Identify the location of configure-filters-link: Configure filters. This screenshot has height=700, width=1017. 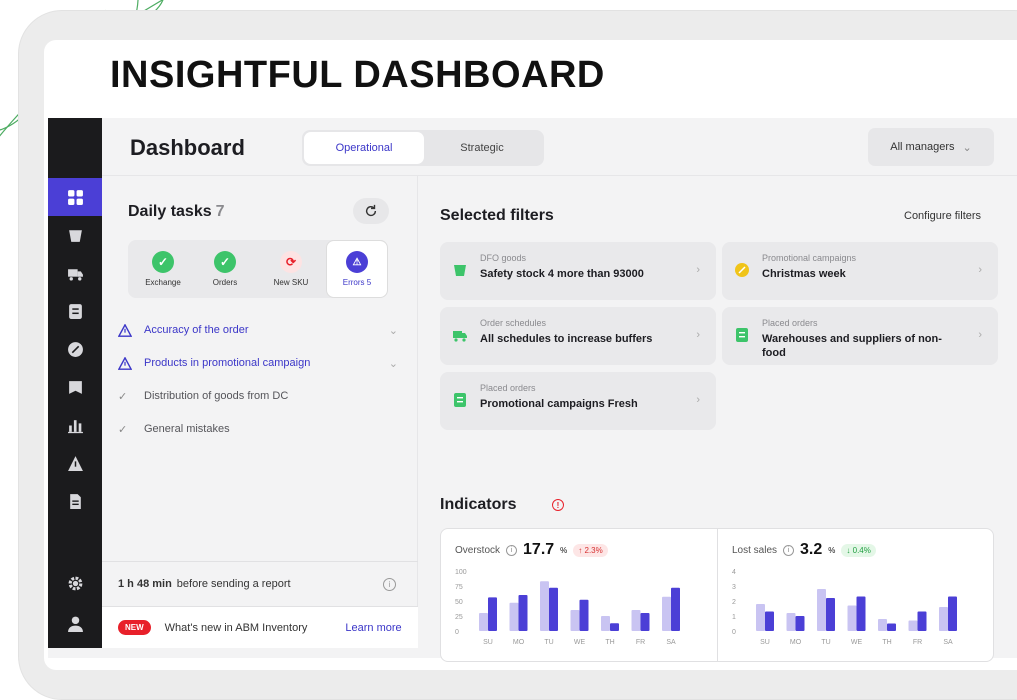
(942, 216).